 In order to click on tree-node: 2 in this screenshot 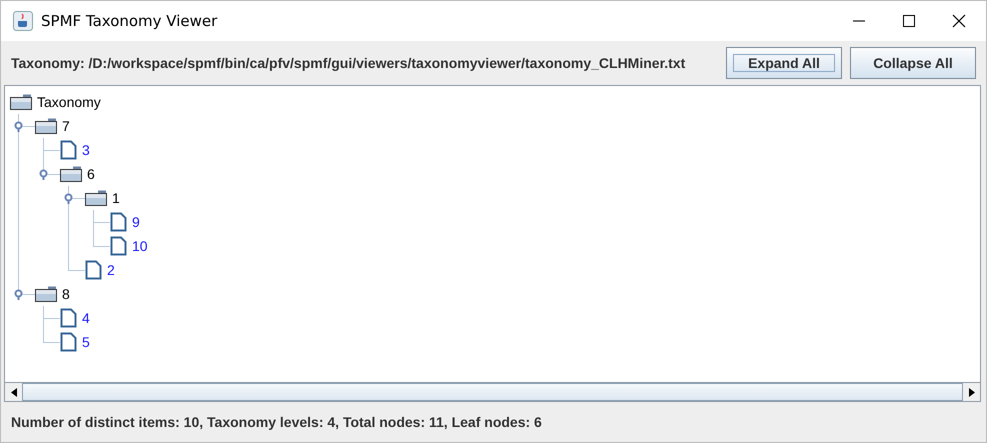, I will do `click(111, 270)`.